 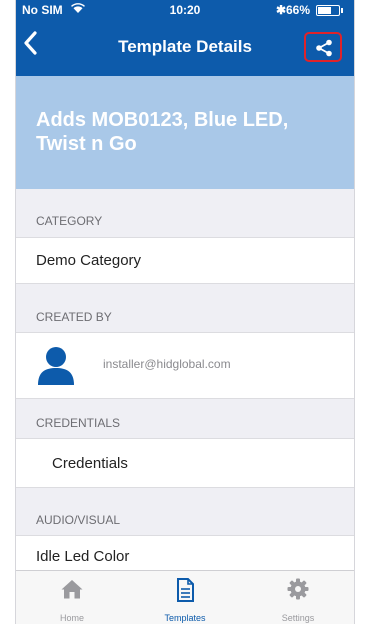 I want to click on category-header-label: CATEGORY, so click(x=69, y=221).